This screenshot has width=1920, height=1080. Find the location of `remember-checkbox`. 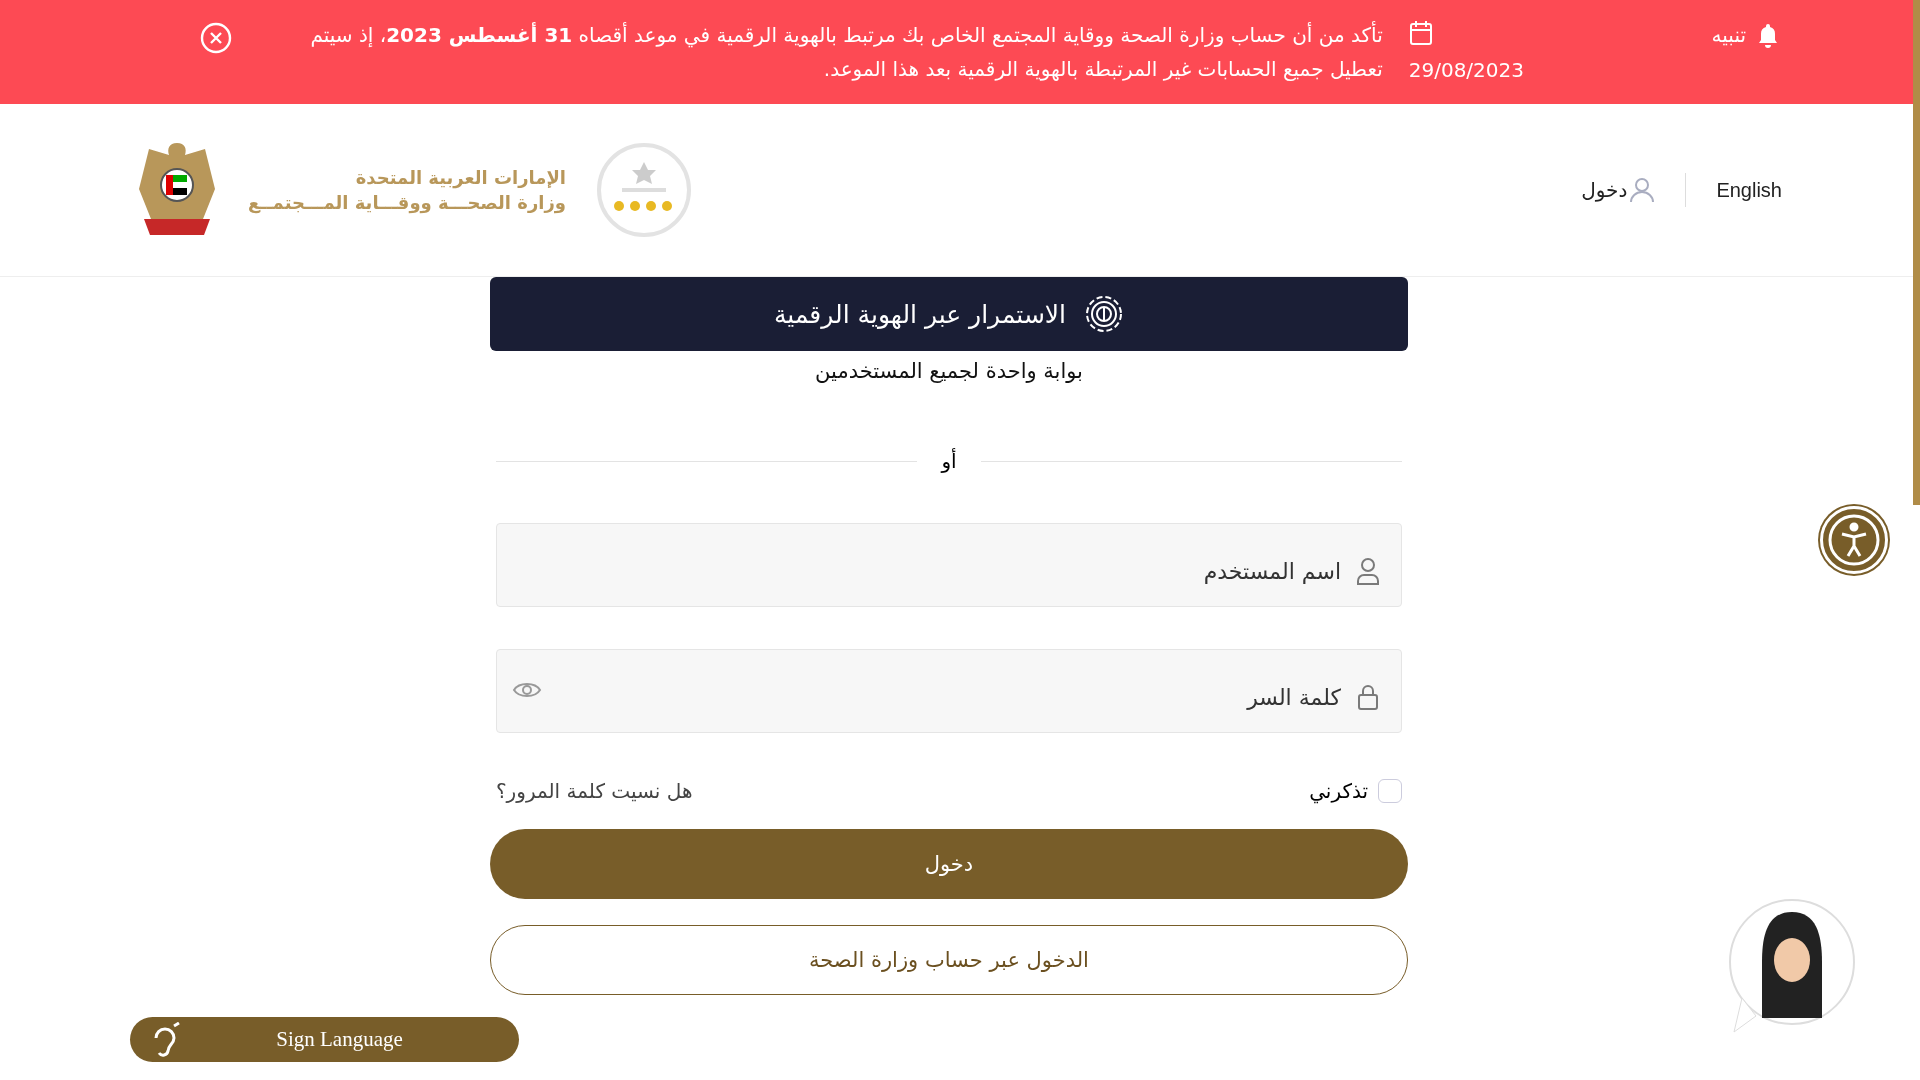

remember-checkbox is located at coordinates (1390, 791).